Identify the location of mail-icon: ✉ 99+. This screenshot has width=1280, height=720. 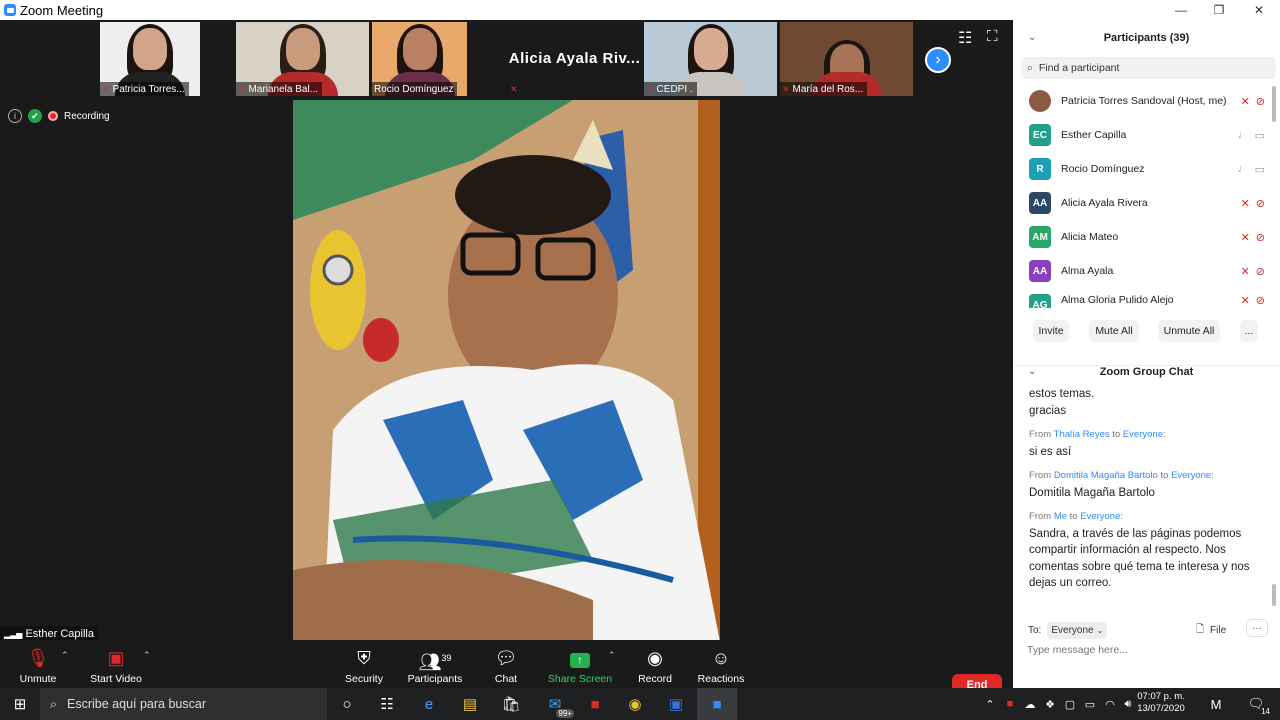
(555, 704).